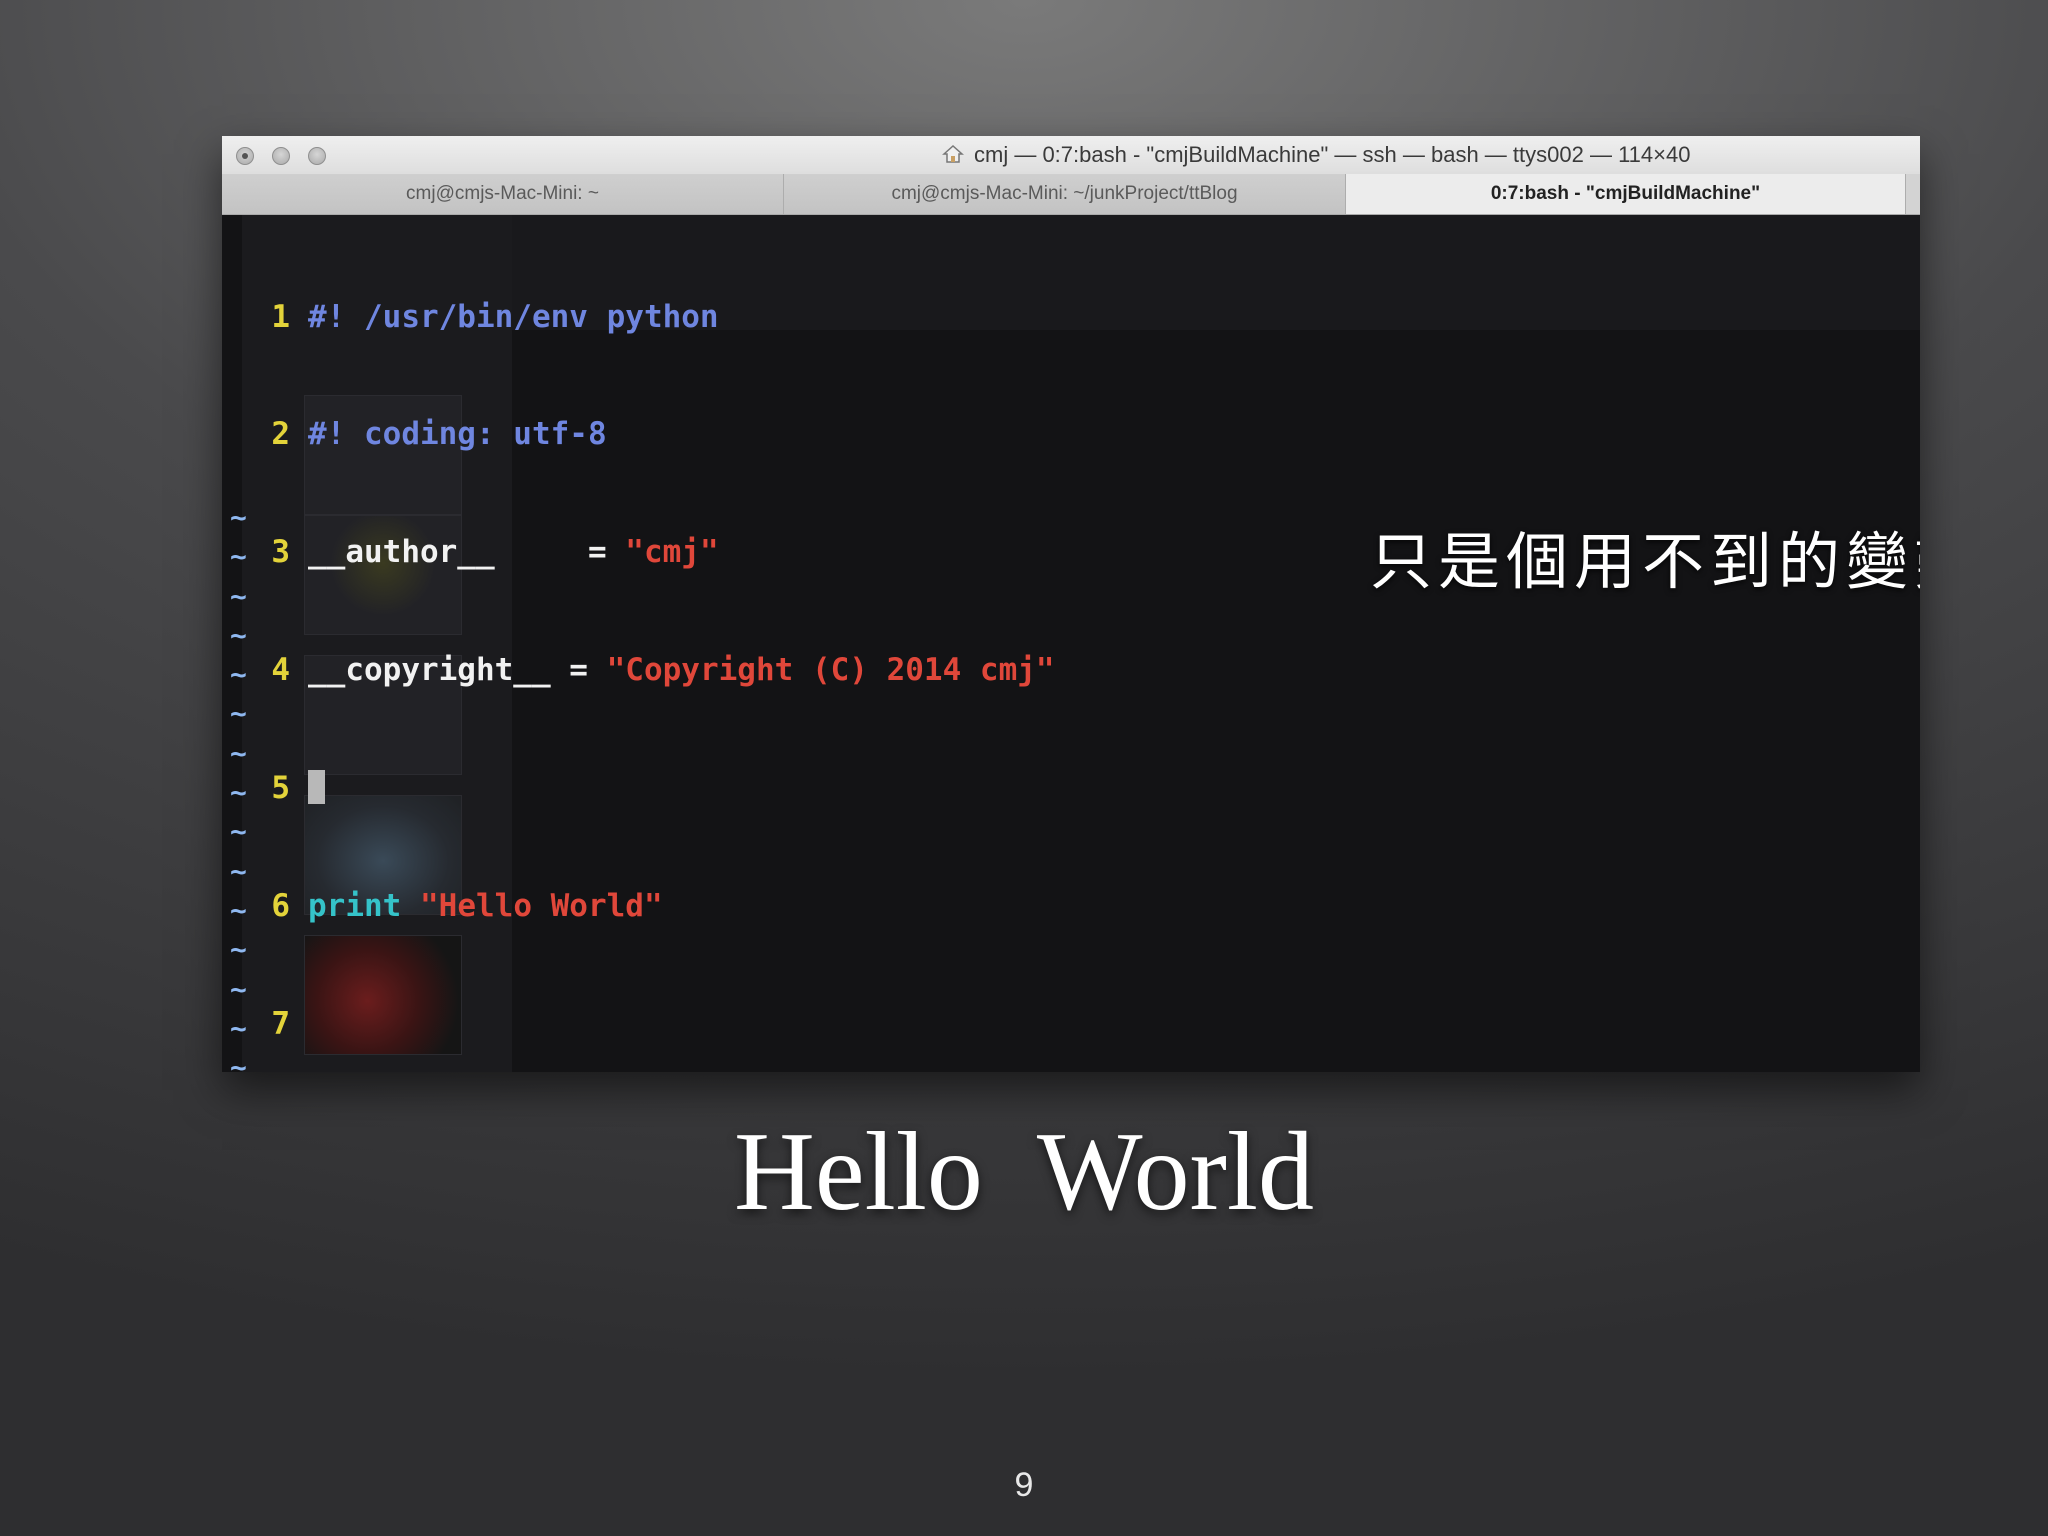 The image size is (2048, 1536). What do you see at coordinates (355, 906) in the screenshot?
I see `code-keyword: print` at bounding box center [355, 906].